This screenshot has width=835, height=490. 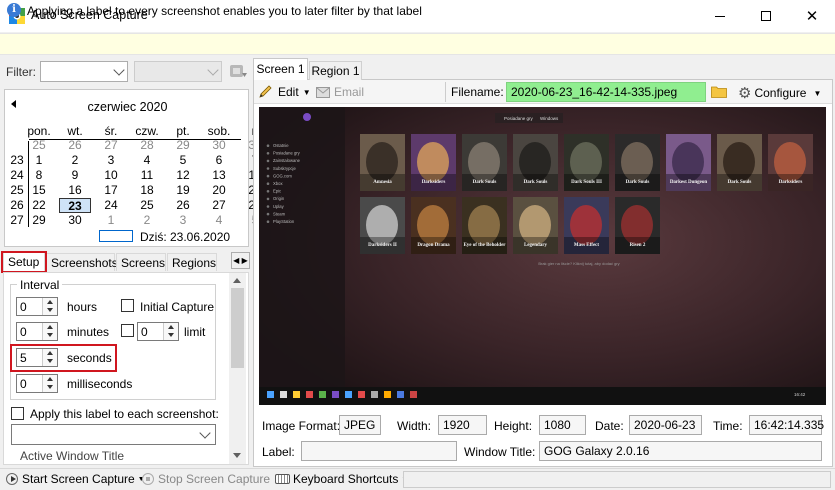 What do you see at coordinates (340, 92) in the screenshot?
I see `email-button: Email` at bounding box center [340, 92].